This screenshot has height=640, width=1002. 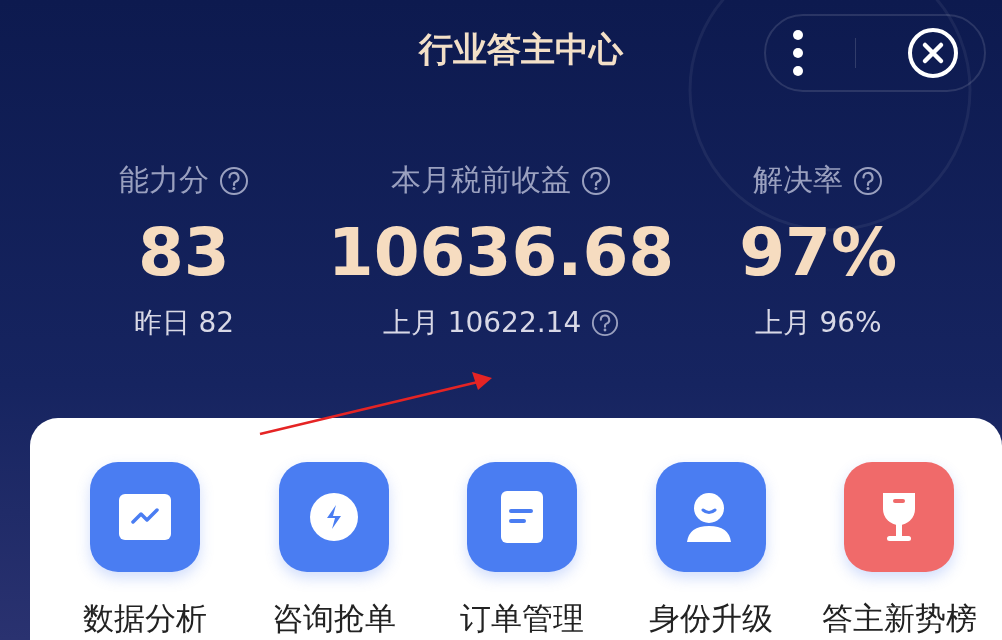 What do you see at coordinates (818, 253) in the screenshot?
I see `stat-value: 97%` at bounding box center [818, 253].